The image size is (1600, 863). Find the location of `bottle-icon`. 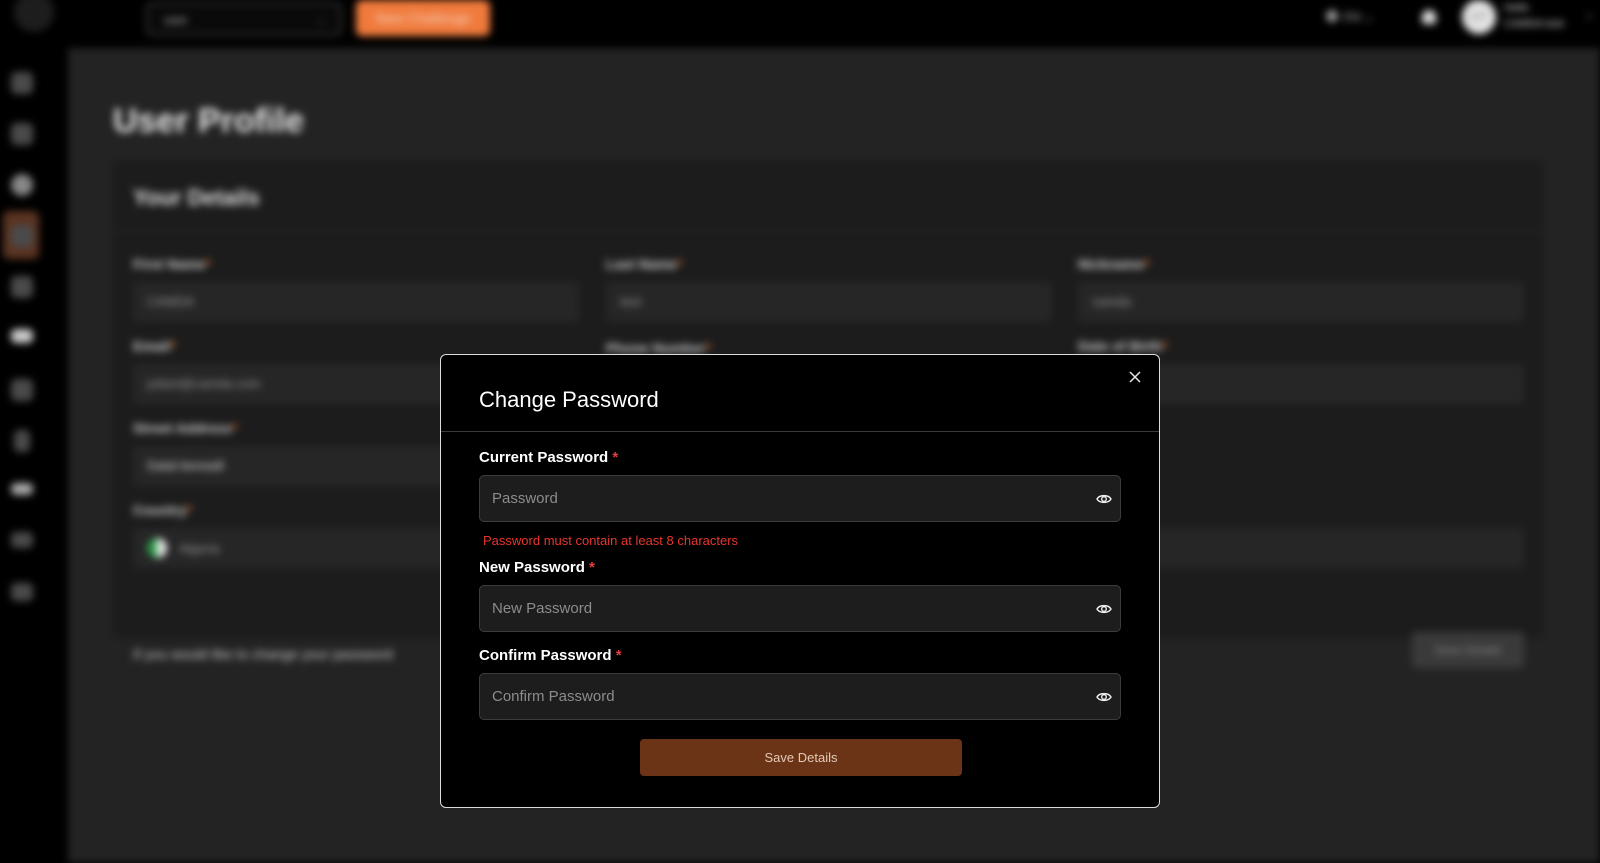

bottle-icon is located at coordinates (22, 441).